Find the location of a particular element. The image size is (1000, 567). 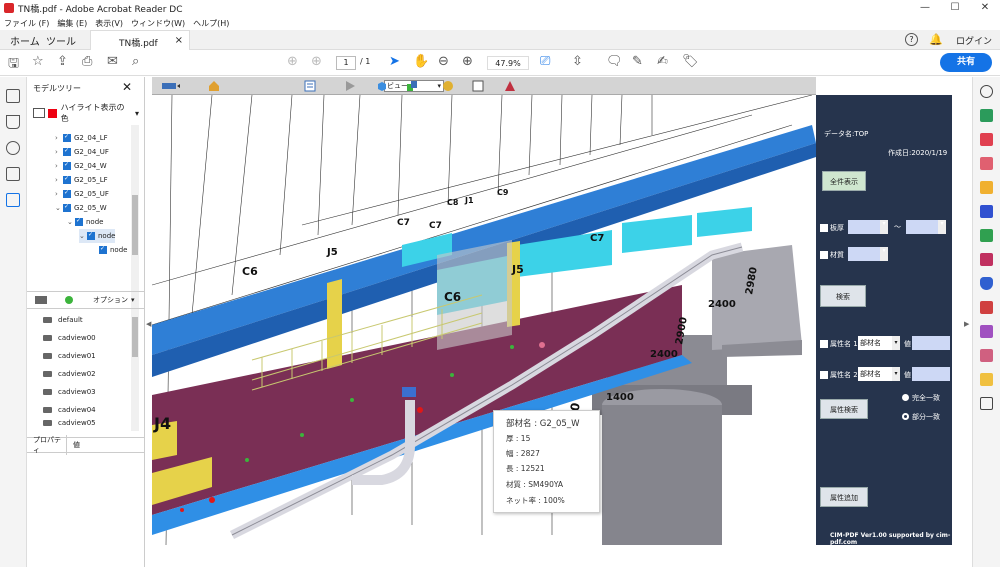

tree-item-selected: ⌄ node is located at coordinates (97, 236).